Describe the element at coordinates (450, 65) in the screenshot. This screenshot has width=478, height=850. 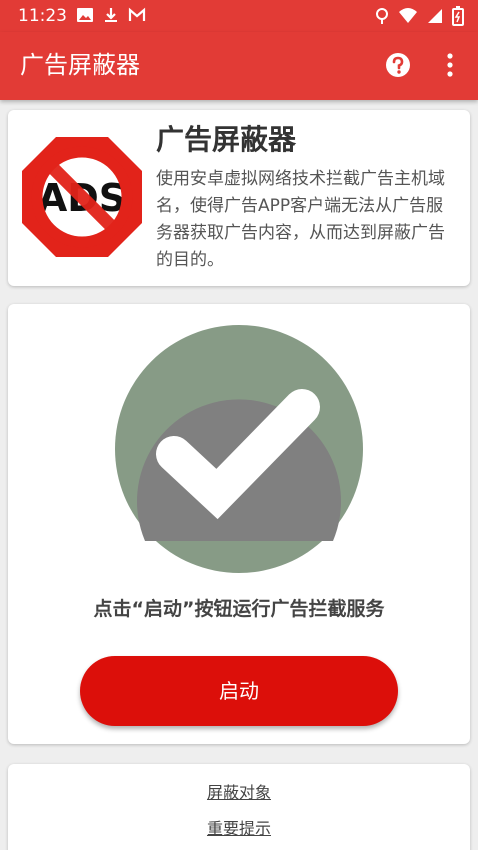
I see `more-vert-icon` at that location.